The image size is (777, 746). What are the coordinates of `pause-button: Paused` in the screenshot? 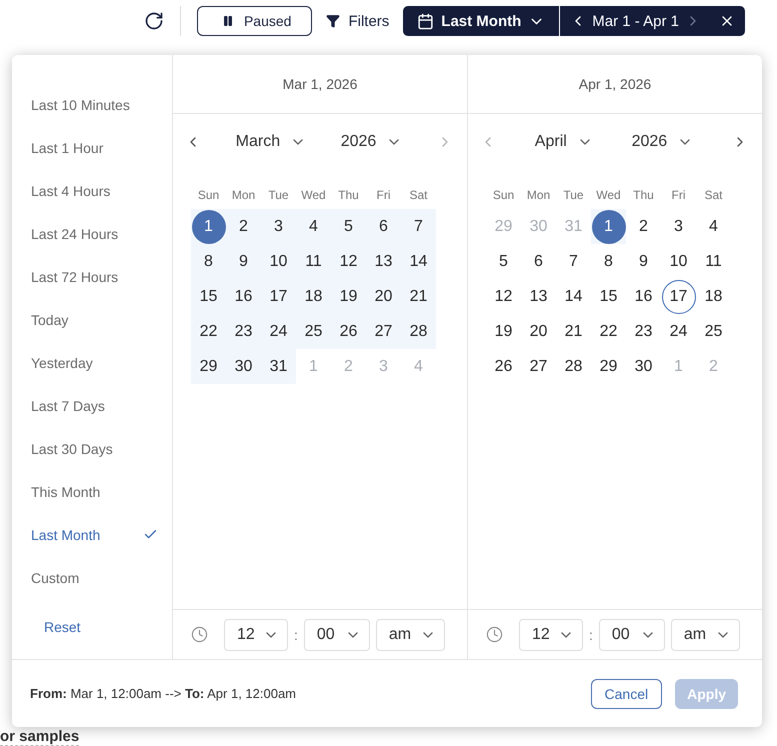 It's located at (254, 21).